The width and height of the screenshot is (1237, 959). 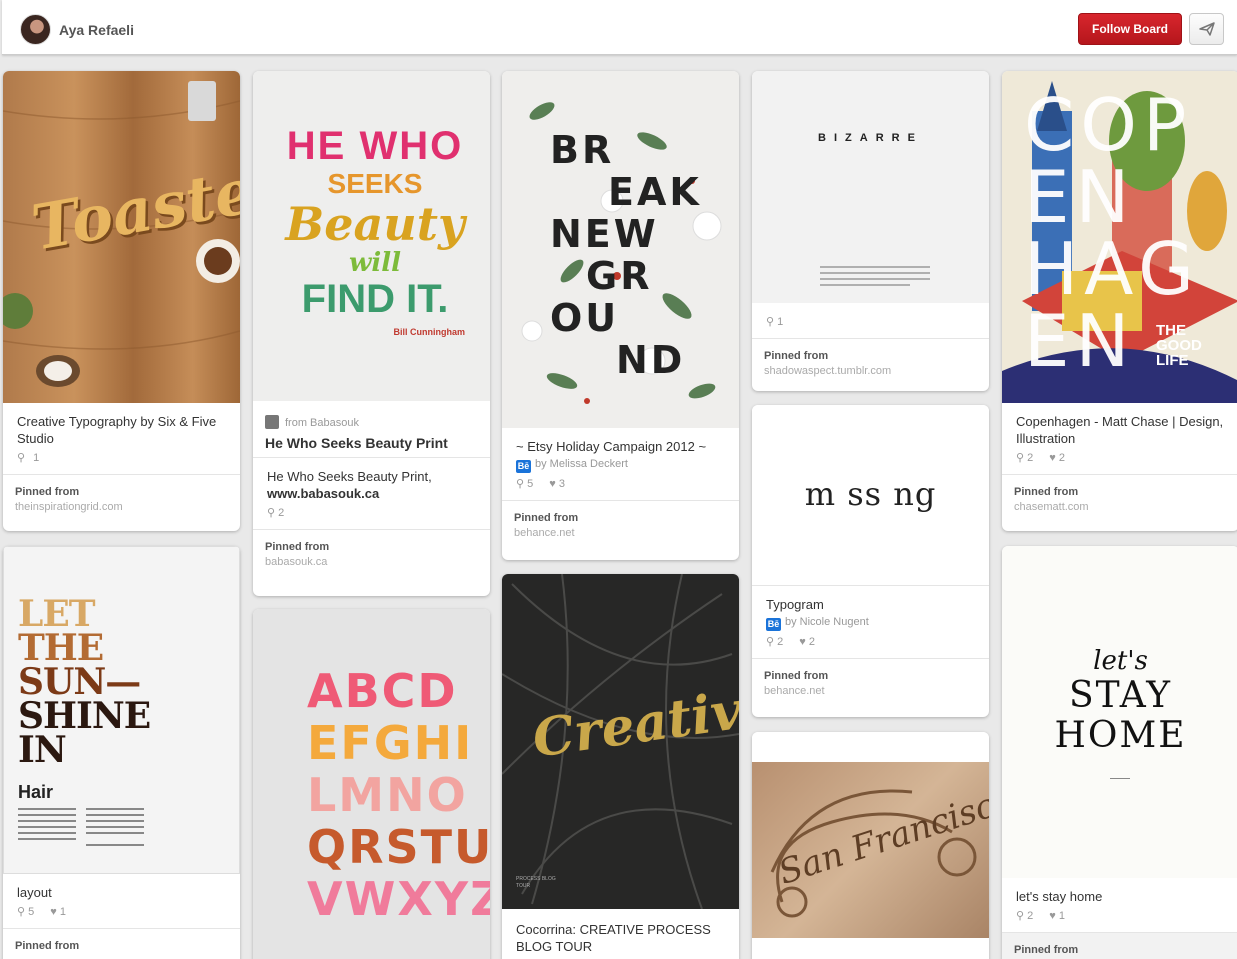 What do you see at coordinates (62, 912) in the screenshot?
I see `like-count: 1` at bounding box center [62, 912].